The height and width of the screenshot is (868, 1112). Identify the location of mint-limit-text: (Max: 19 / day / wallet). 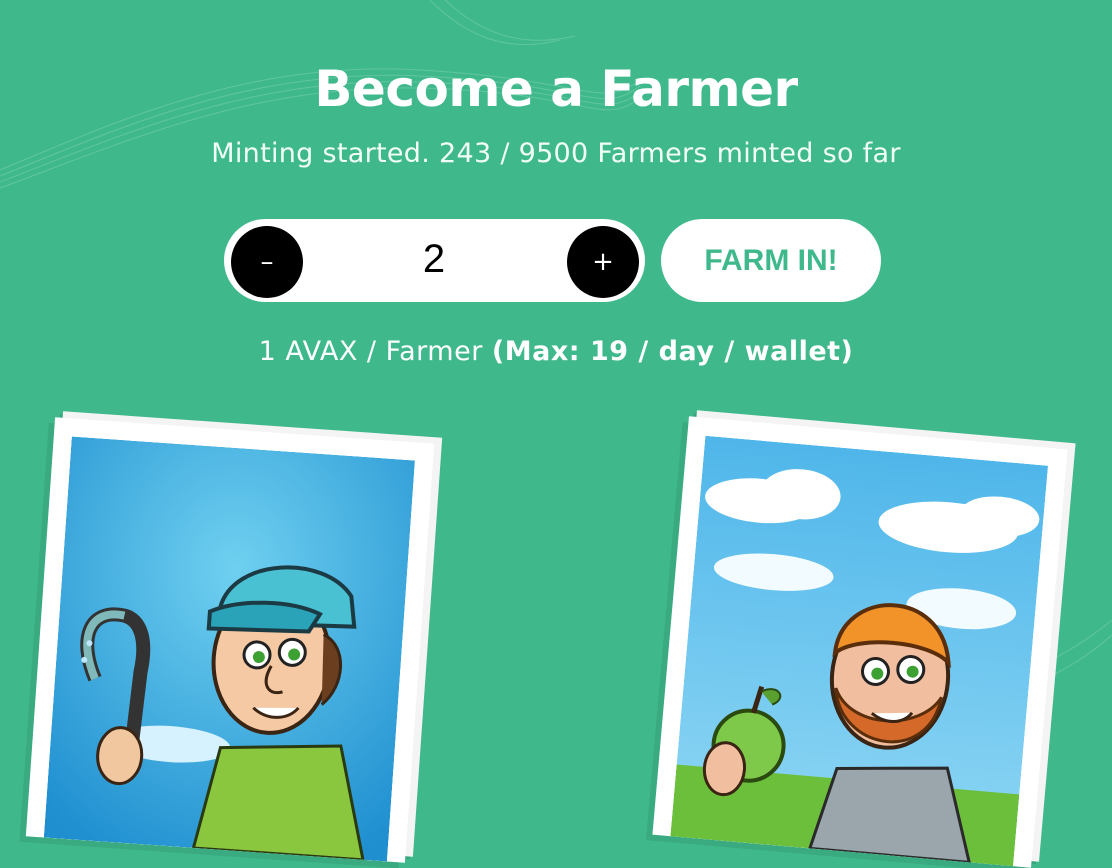
(672, 351).